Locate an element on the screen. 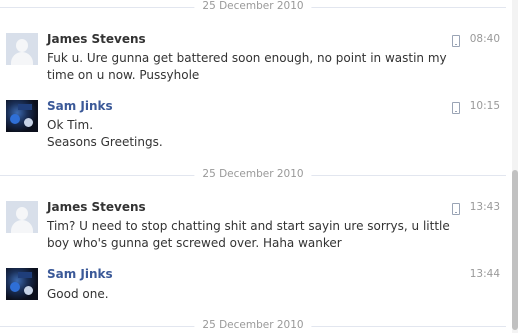 The width and height of the screenshot is (518, 333). message-body: Good one. is located at coordinates (247, 294).